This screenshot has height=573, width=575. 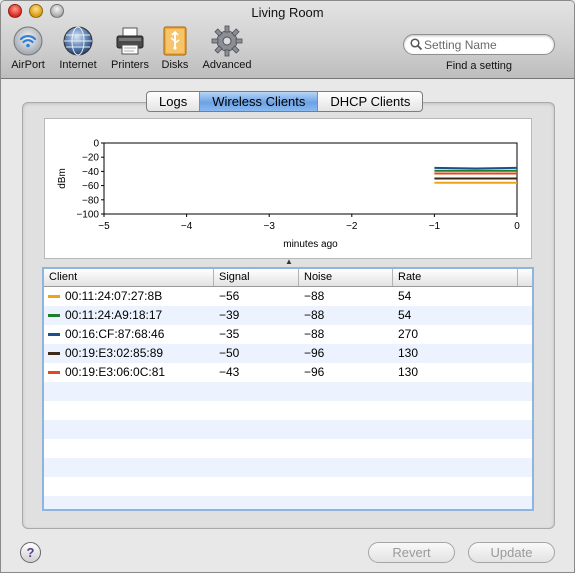 I want to click on signal-series-line, so click(x=476, y=168).